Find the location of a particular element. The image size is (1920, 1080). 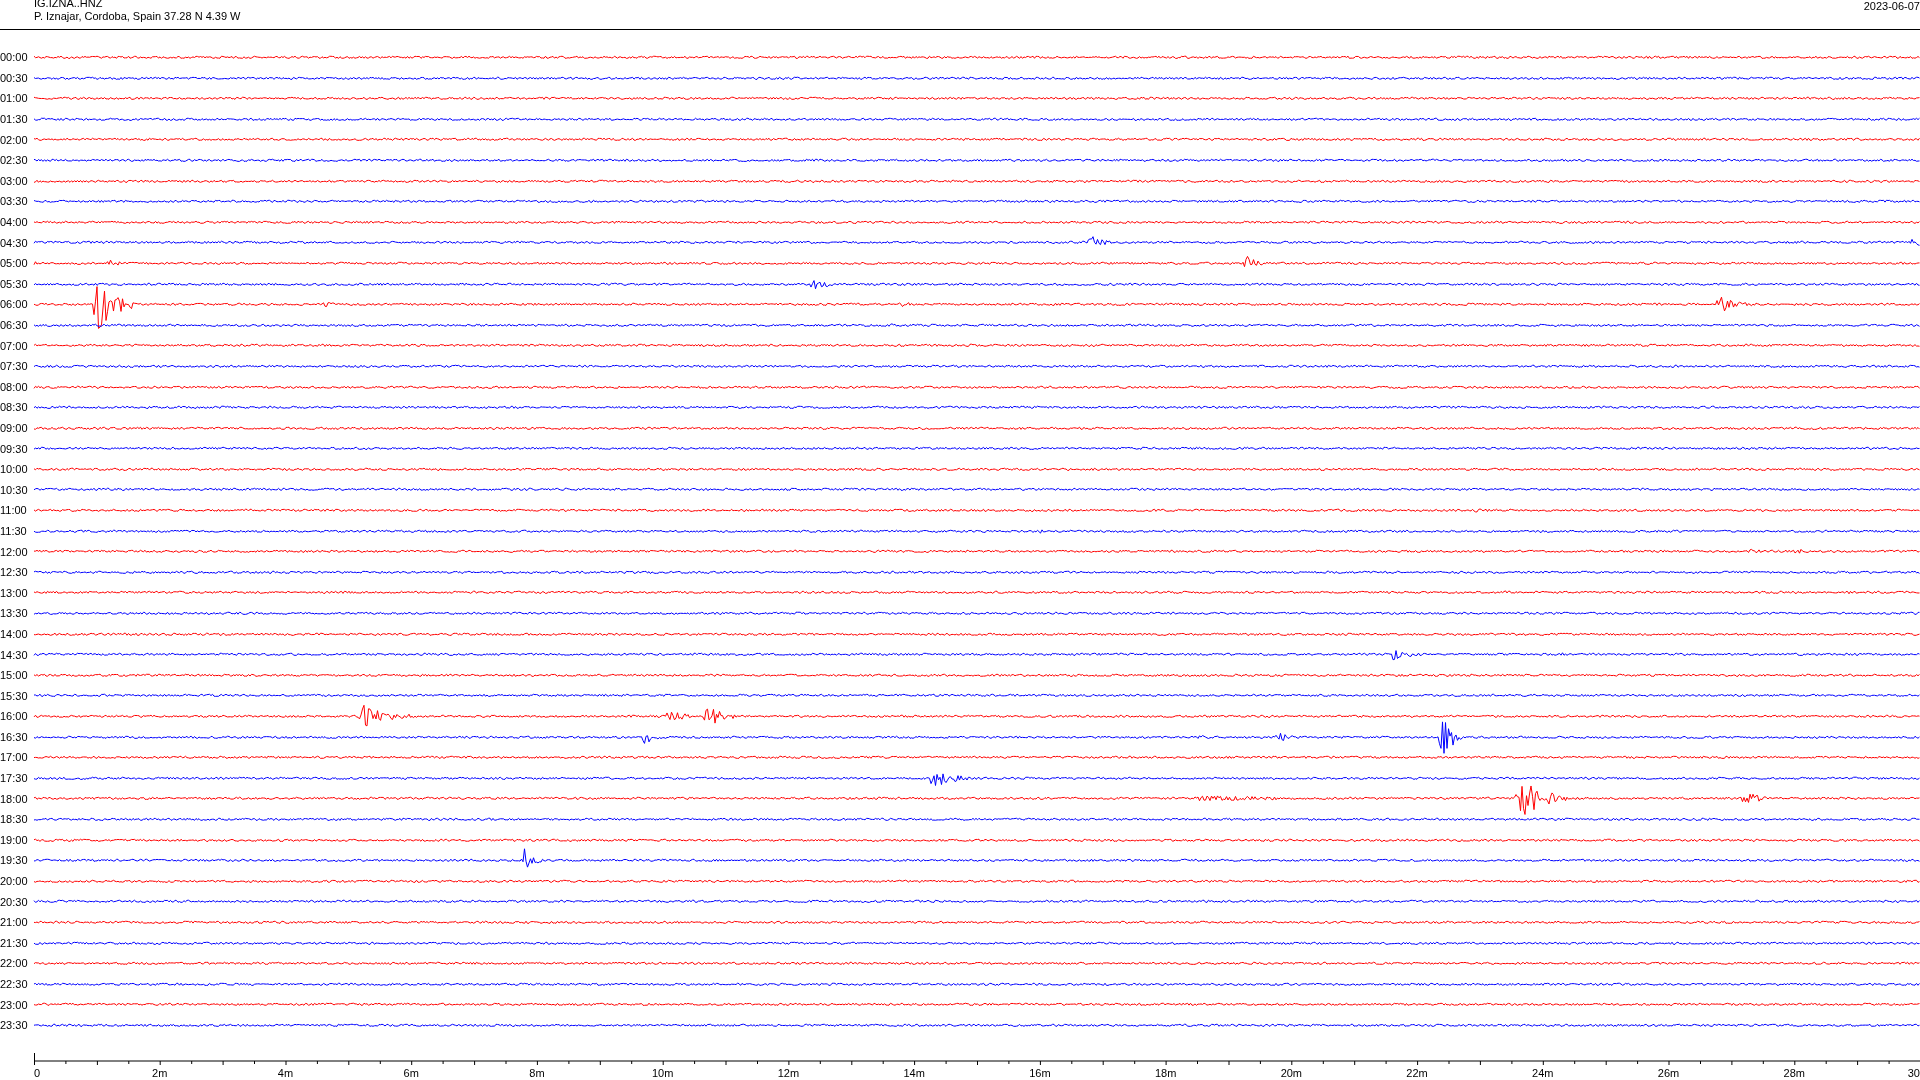

plot-date: 2023-06-07 is located at coordinates (1891, 6).